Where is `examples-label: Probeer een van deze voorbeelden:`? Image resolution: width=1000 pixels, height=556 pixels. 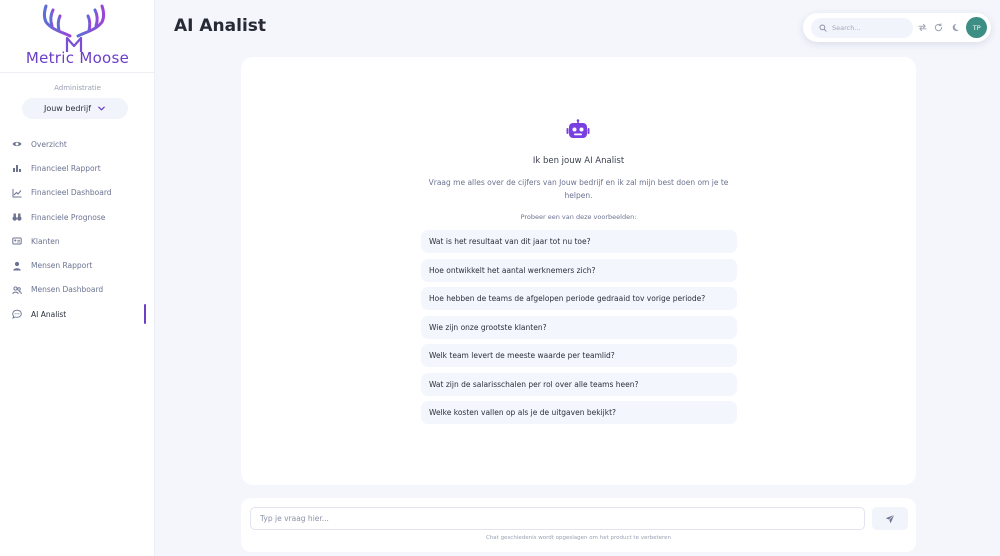 examples-label: Probeer een van deze voorbeelden: is located at coordinates (578, 217).